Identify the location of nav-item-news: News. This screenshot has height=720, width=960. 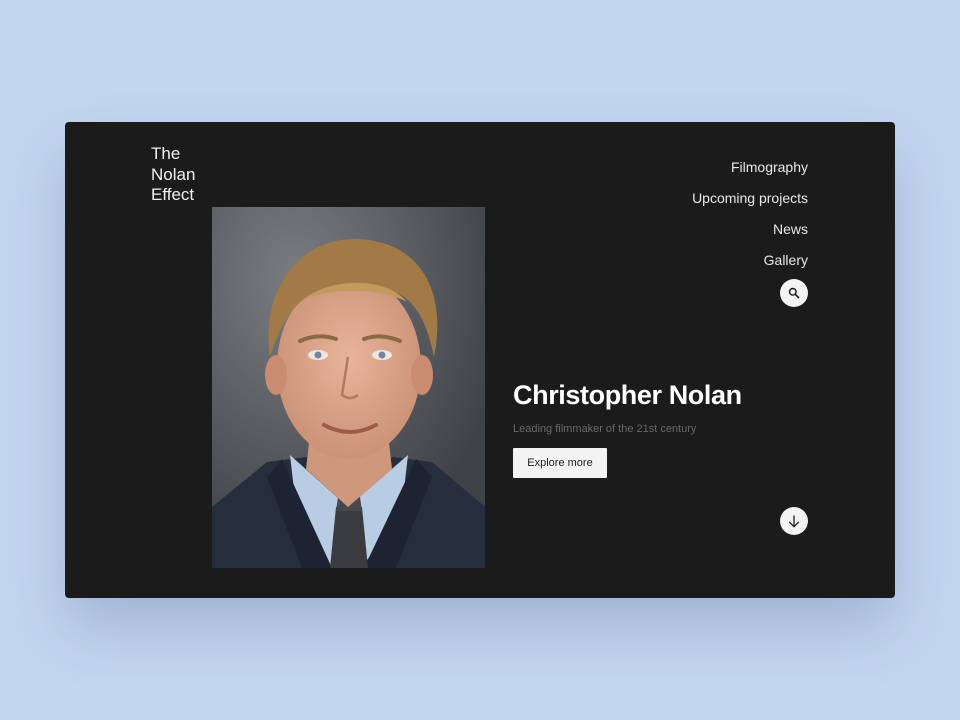
(790, 229).